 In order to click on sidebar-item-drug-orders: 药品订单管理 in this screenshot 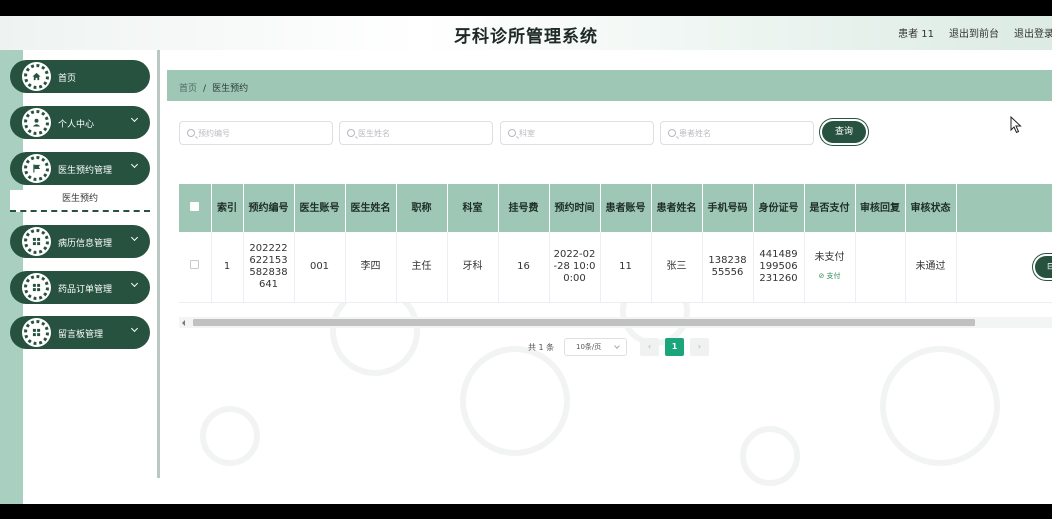, I will do `click(80, 287)`.